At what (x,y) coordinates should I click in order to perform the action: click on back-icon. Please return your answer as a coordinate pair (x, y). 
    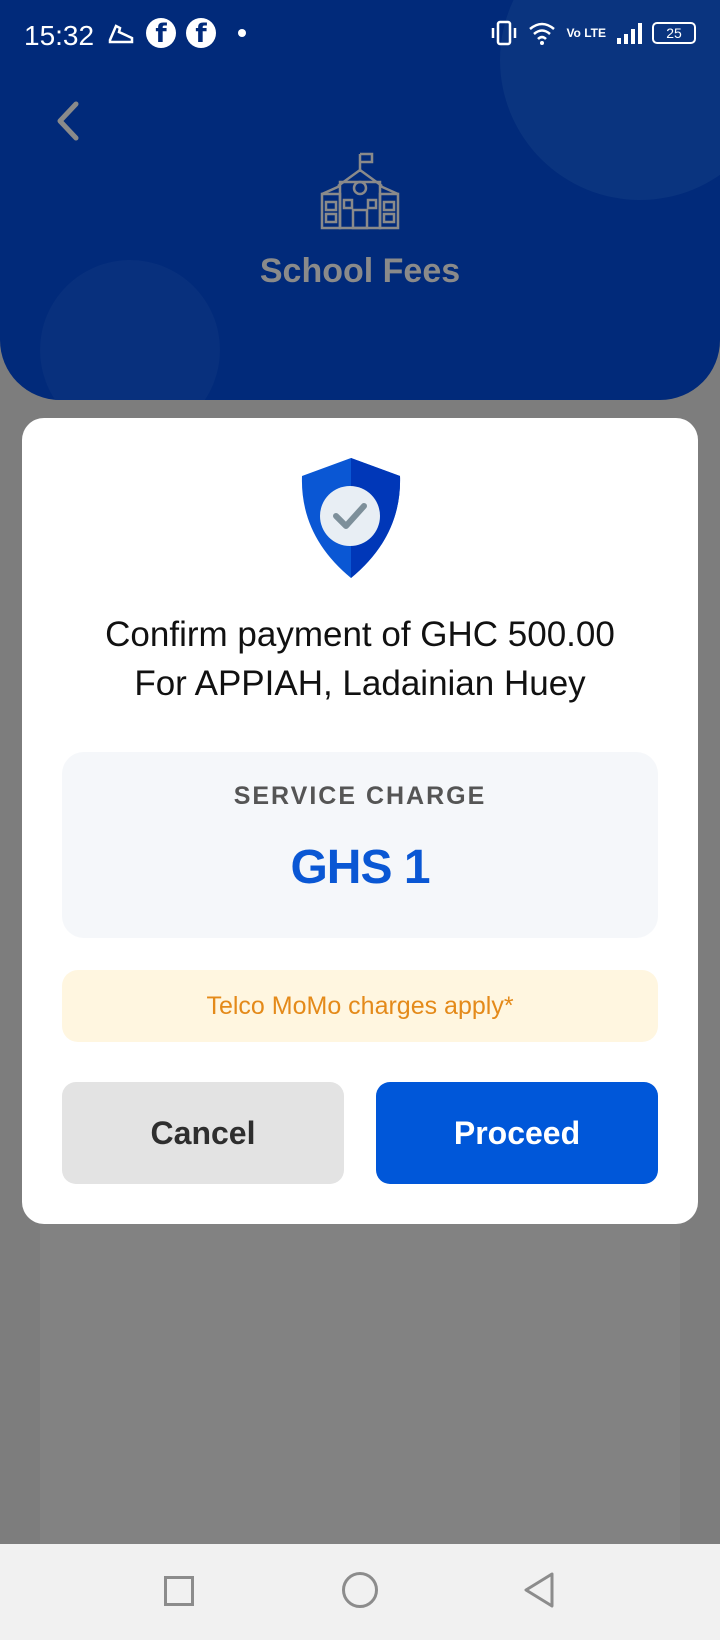
    Looking at the image, I should click on (540, 1590).